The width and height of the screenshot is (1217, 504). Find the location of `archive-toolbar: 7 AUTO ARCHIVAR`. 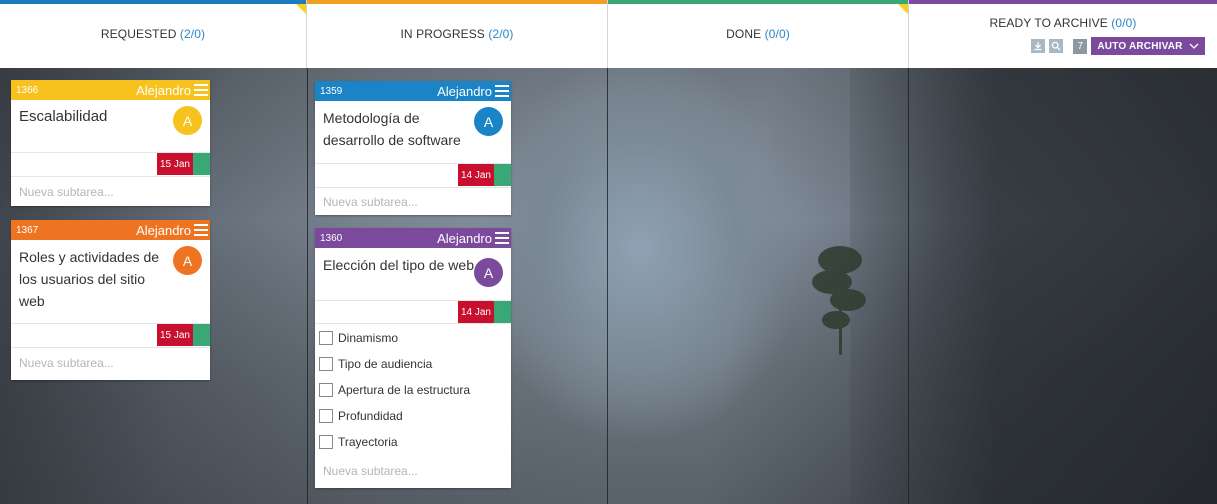

archive-toolbar: 7 AUTO ARCHIVAR is located at coordinates (1118, 46).